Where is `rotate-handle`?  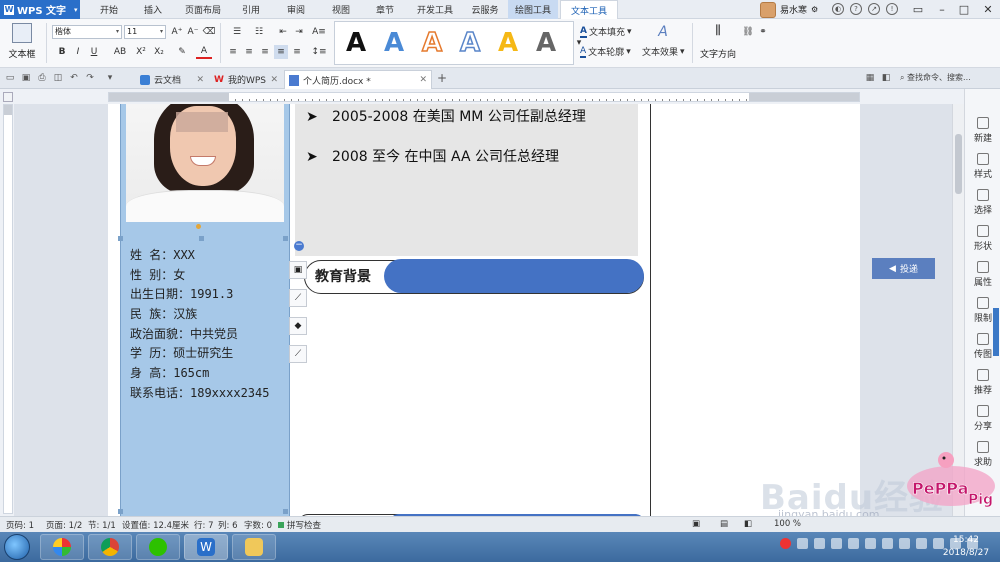
rotate-handle is located at coordinates (198, 226).